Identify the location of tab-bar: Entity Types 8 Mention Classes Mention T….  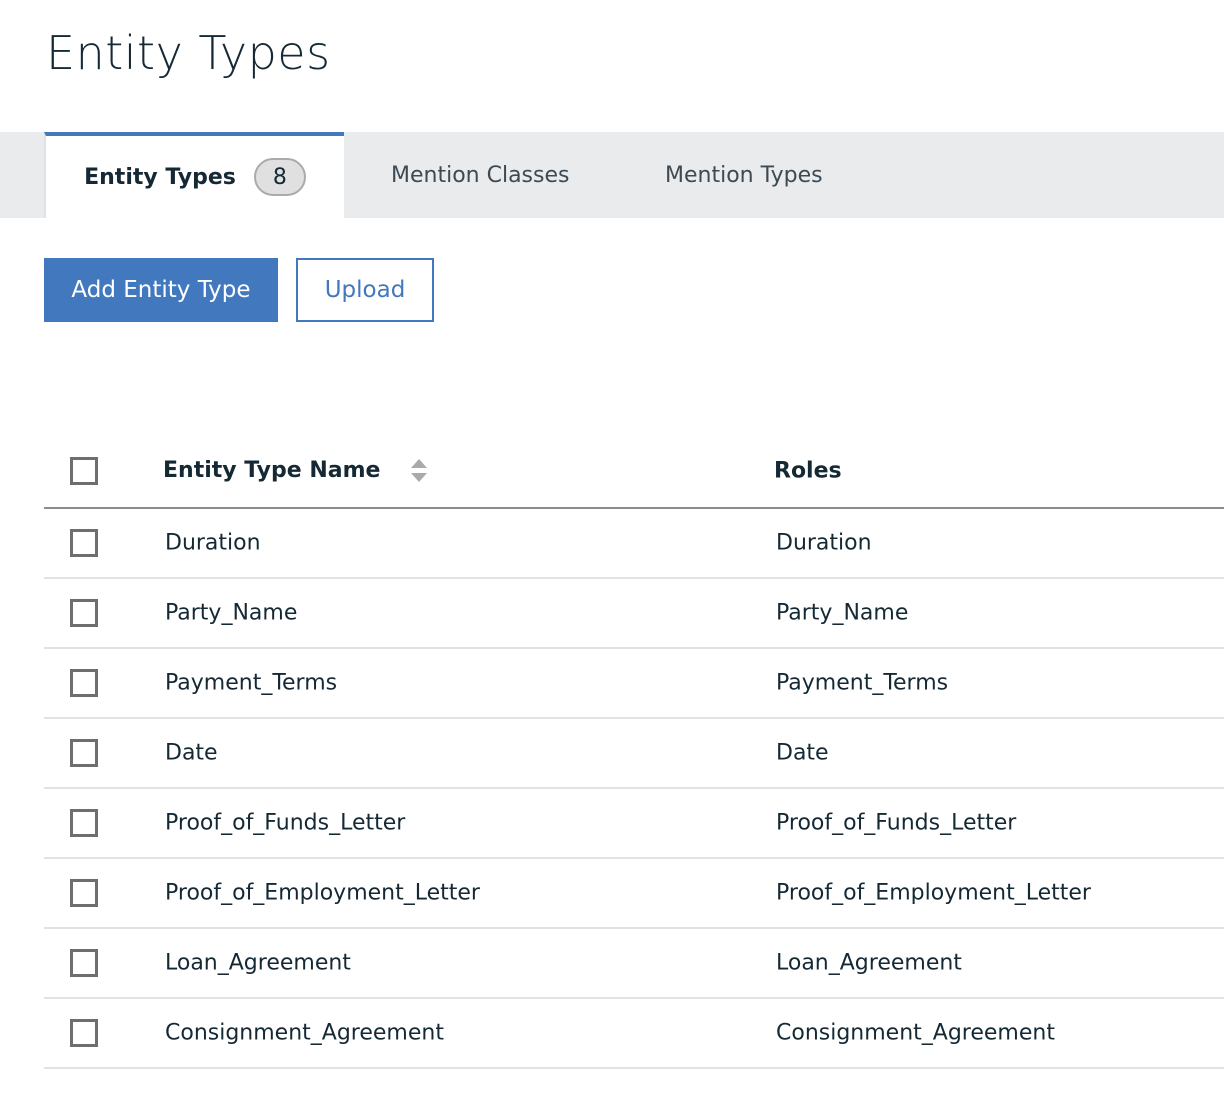
(612, 175).